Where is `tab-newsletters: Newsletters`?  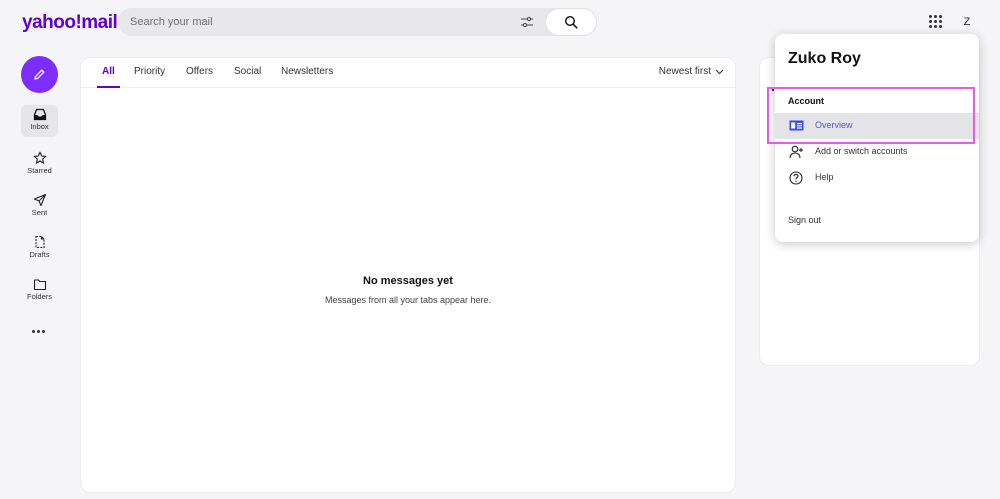
tab-newsletters: Newsletters is located at coordinates (307, 77).